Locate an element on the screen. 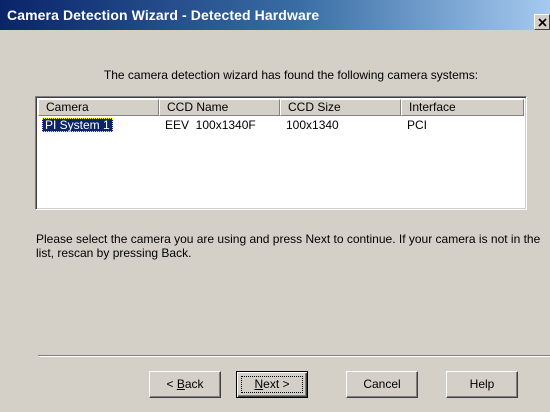 The image size is (550, 412). divider is located at coordinates (294, 356).